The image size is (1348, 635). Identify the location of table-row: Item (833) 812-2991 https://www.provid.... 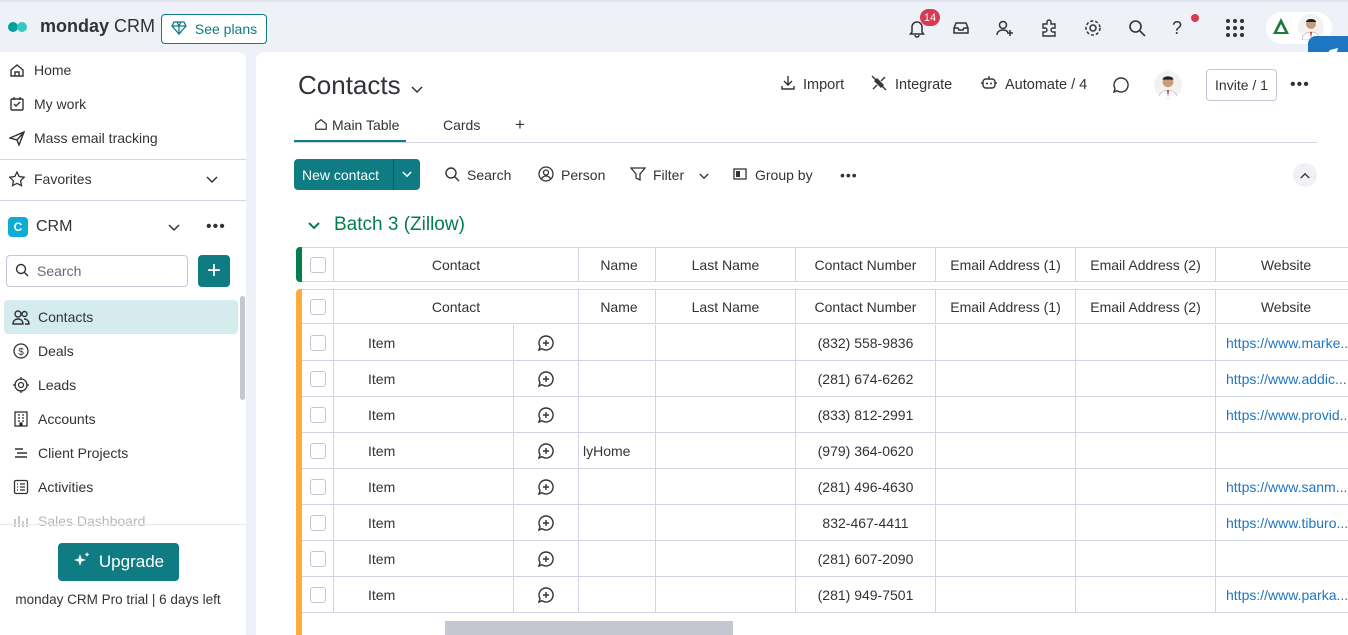
(825, 415).